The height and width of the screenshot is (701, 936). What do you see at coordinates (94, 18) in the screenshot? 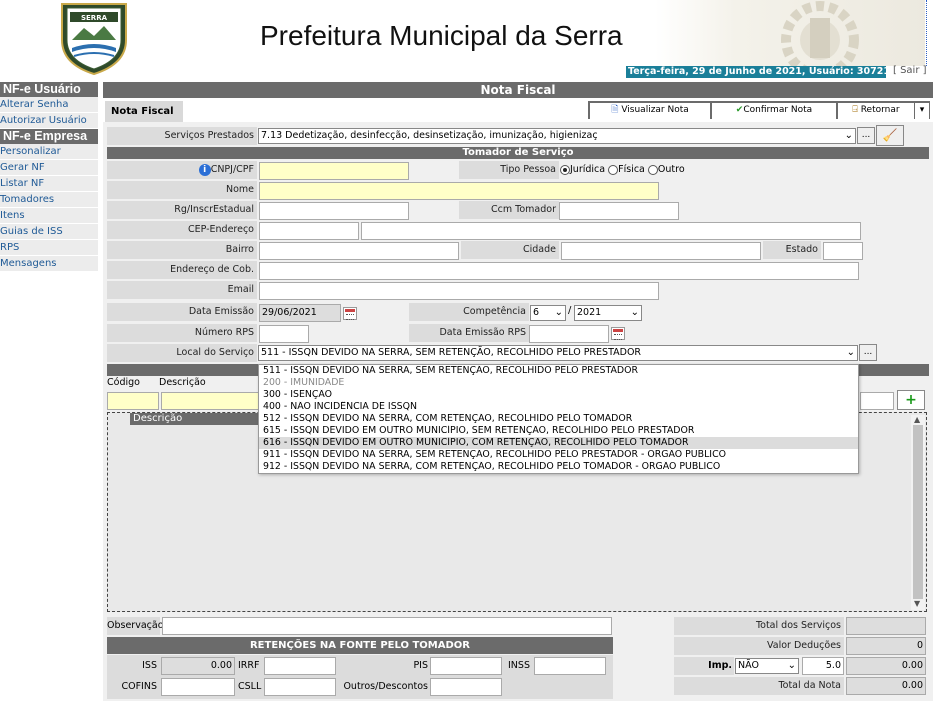
I see `svg-text: SERRA` at bounding box center [94, 18].